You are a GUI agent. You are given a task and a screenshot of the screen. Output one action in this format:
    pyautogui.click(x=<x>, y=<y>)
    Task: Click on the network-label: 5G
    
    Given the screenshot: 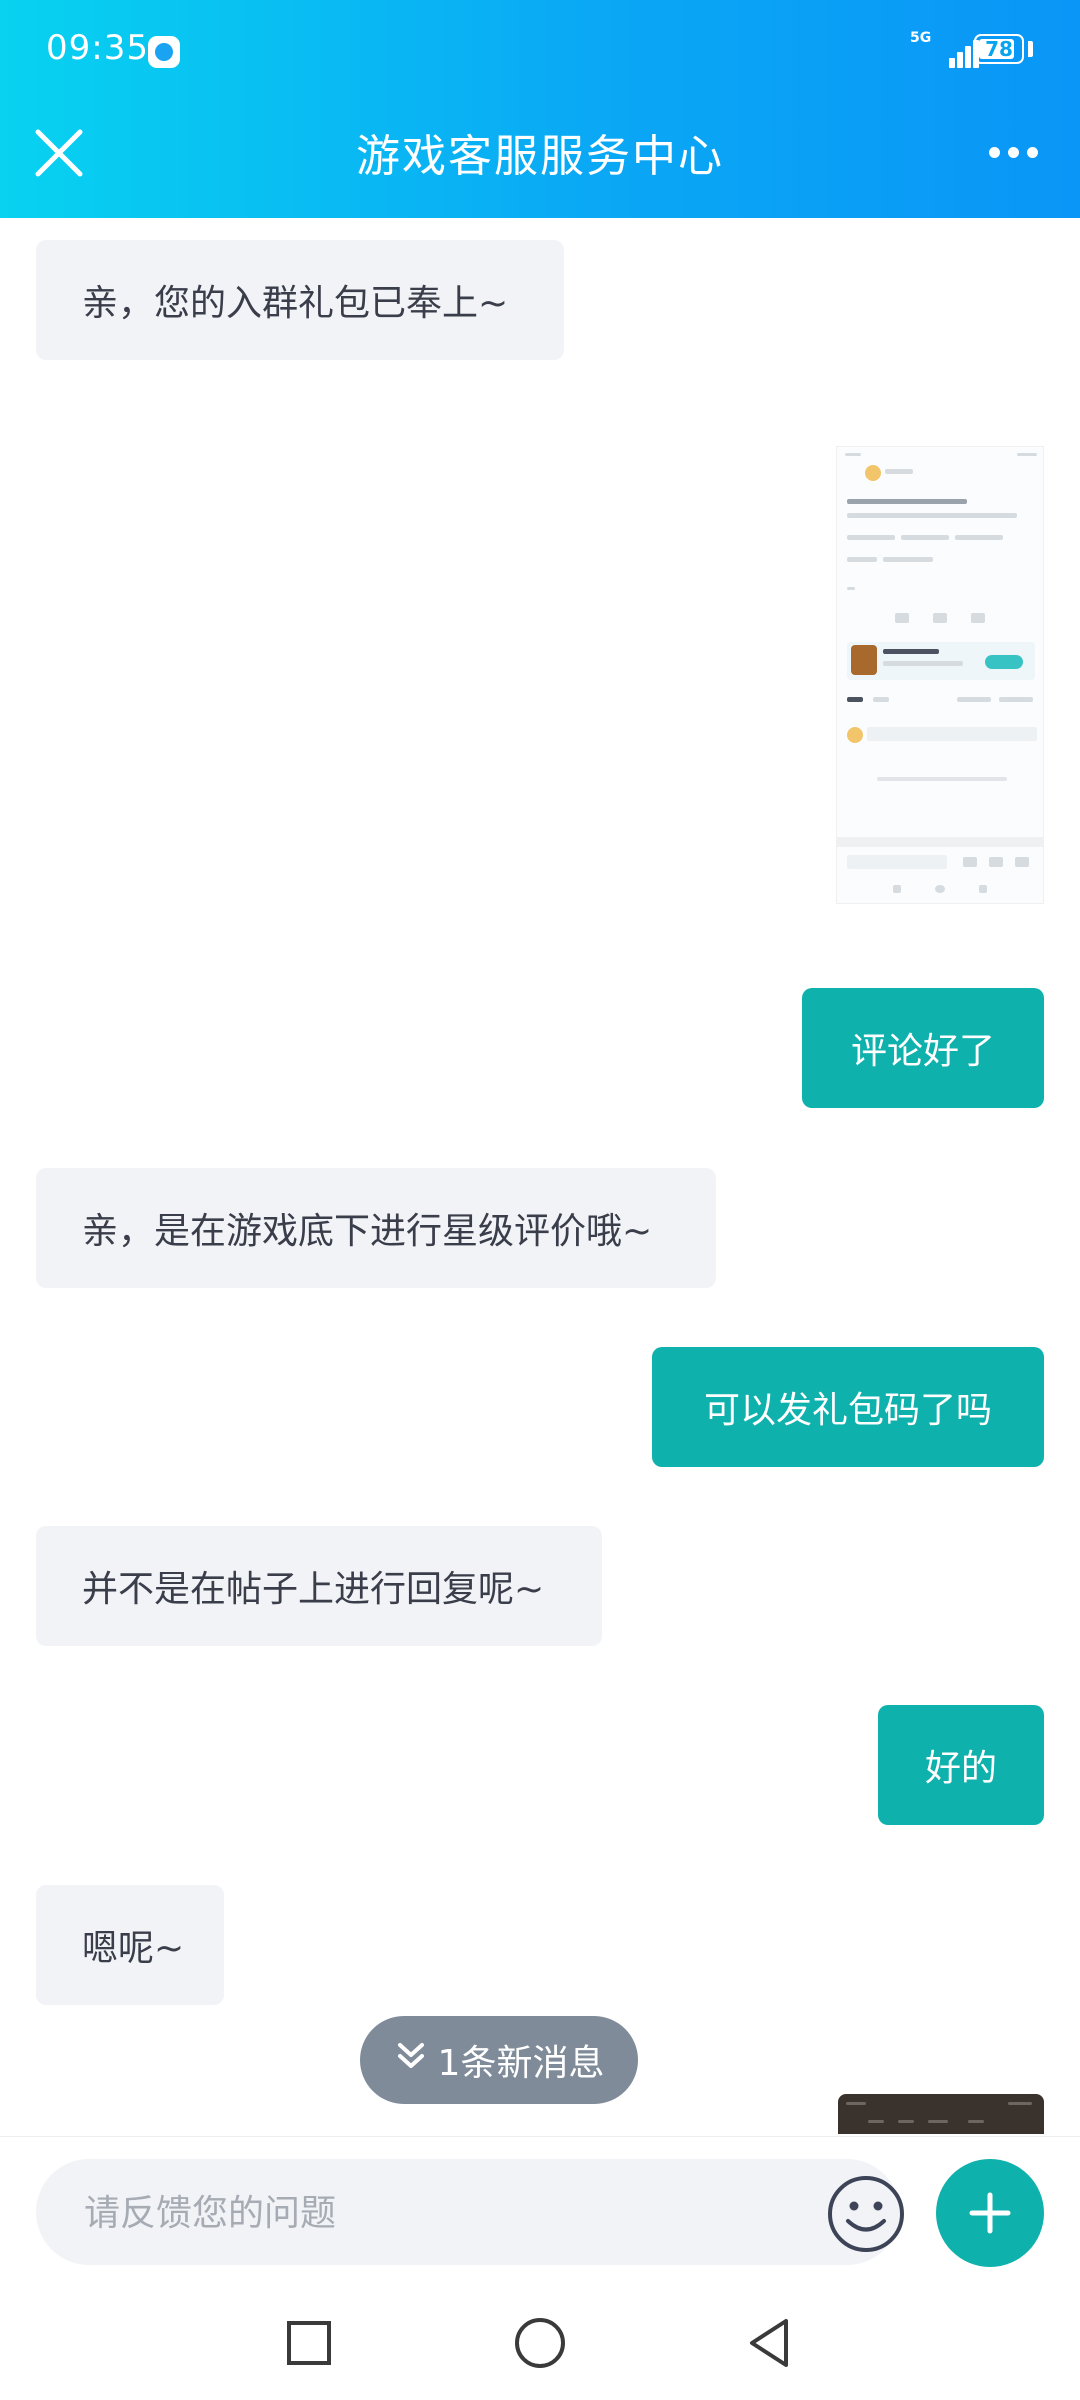 What is the action you would take?
    pyautogui.click(x=921, y=38)
    